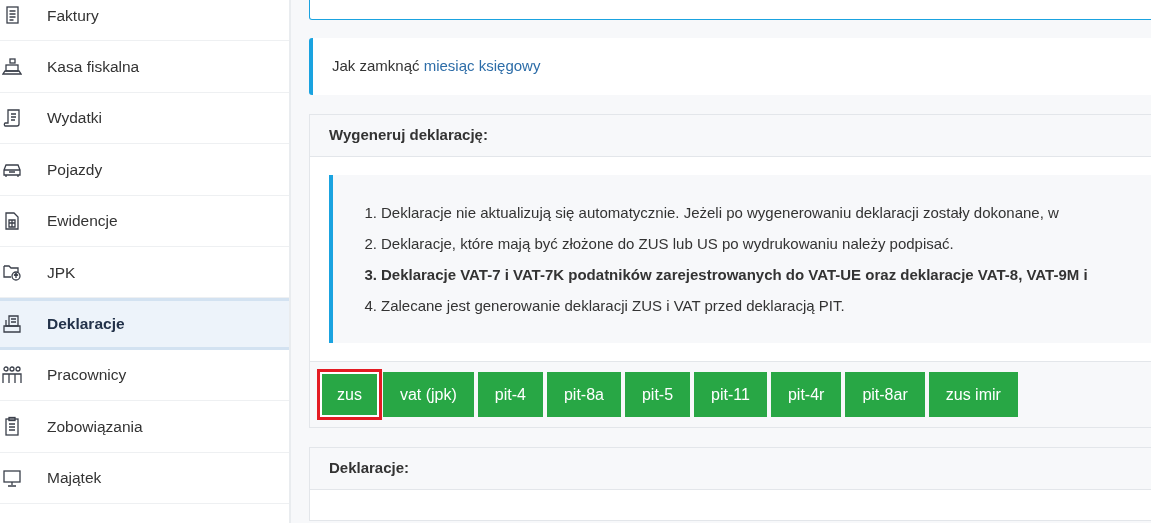  Describe the element at coordinates (613, 306) in the screenshot. I see `note-text: Zalecane jest generowanie deklaracji ZUS i VAT przed deklaracją PIT.` at that location.